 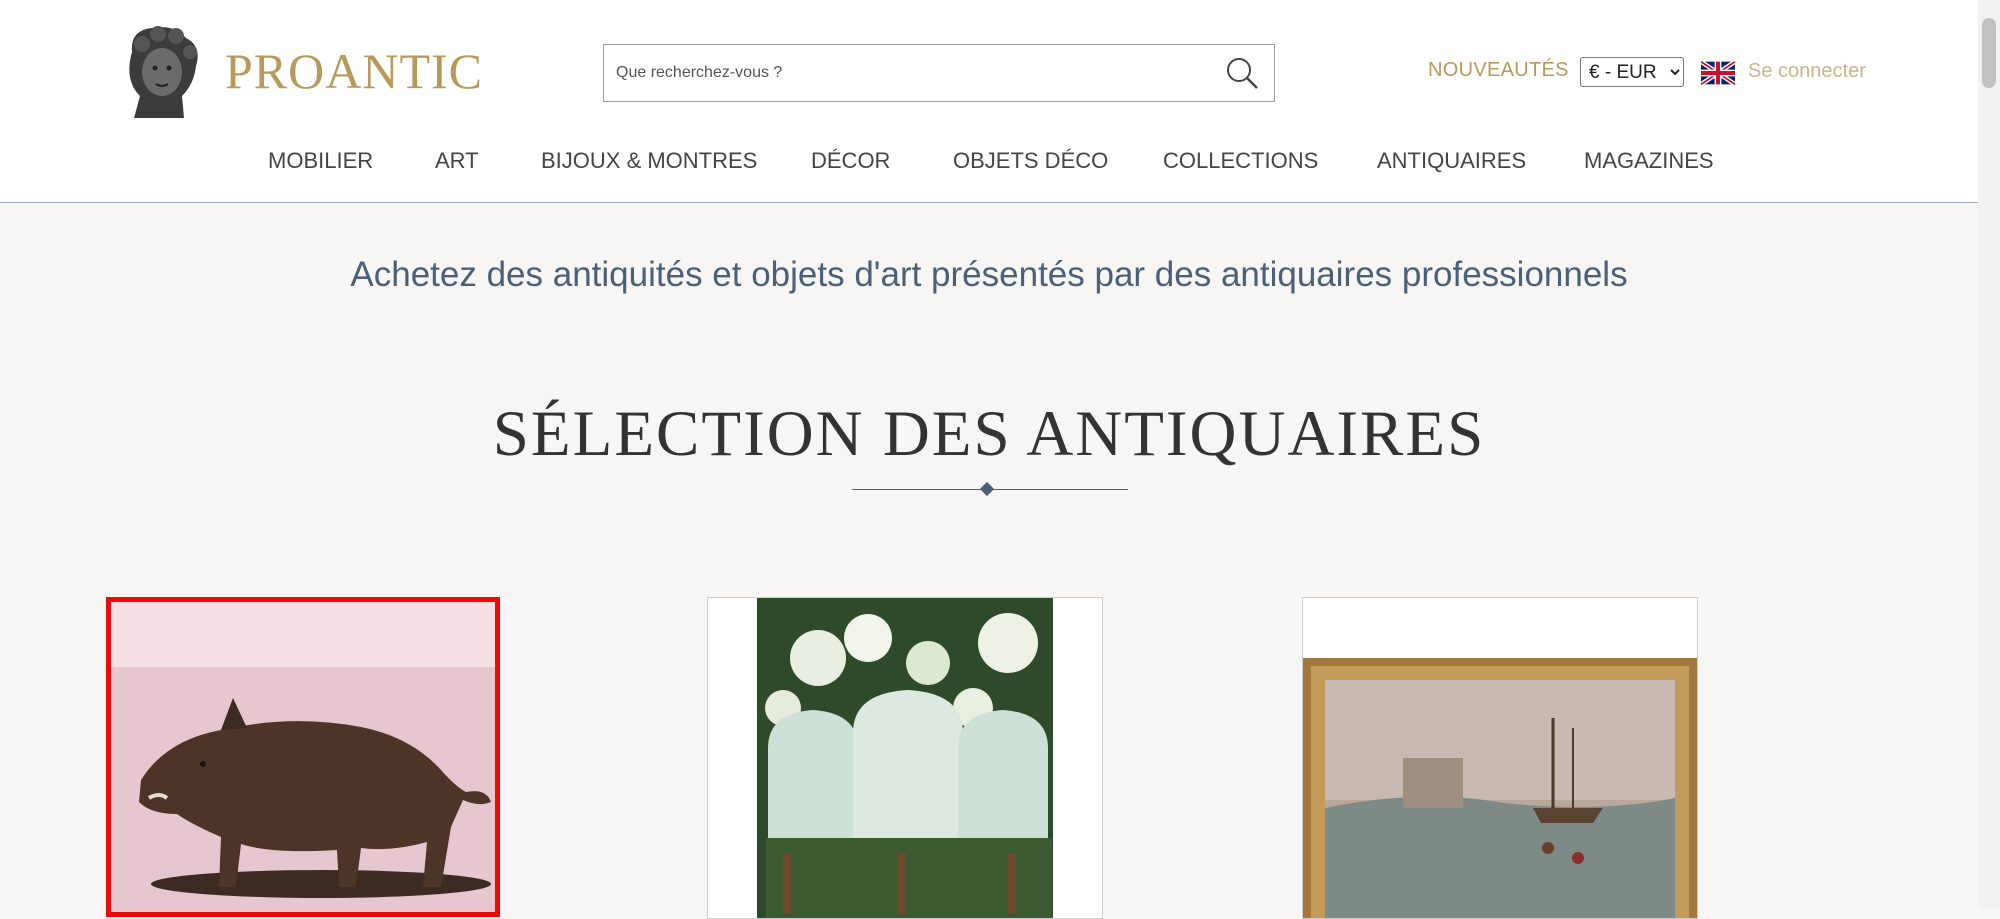 What do you see at coordinates (1240, 161) in the screenshot?
I see `nav-item-collections: COLLECTIONS` at bounding box center [1240, 161].